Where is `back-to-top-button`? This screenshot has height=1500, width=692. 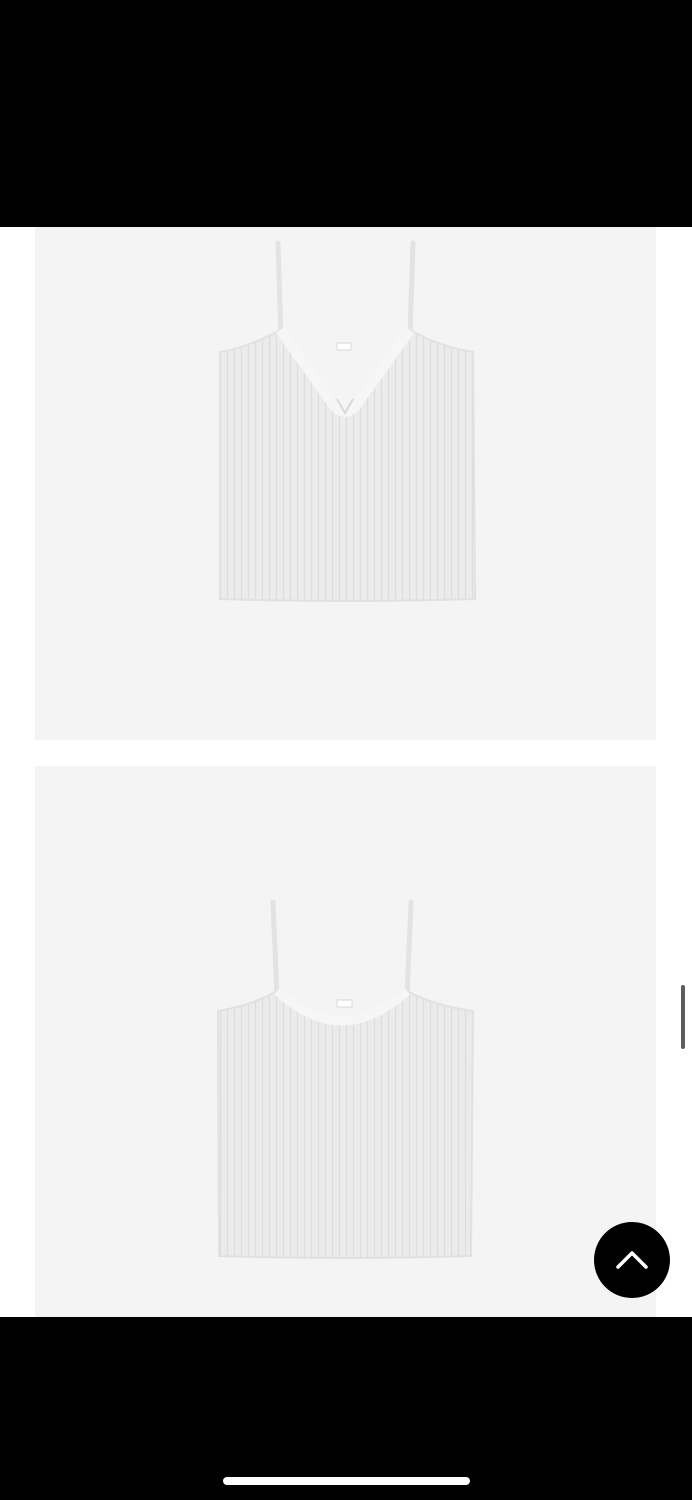
back-to-top-button is located at coordinates (632, 1260).